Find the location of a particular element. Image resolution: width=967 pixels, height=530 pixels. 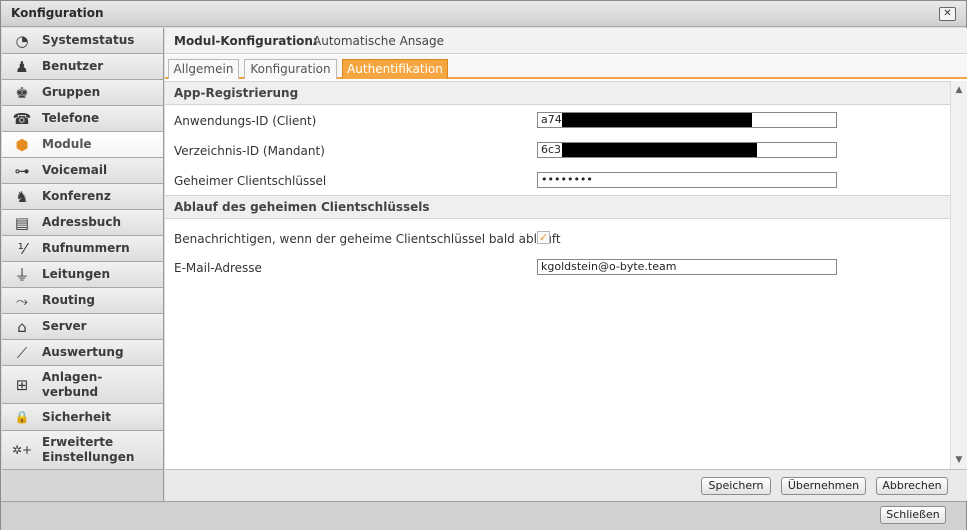

sidebar-item-benutzer: ♟ Benutzer is located at coordinates (82, 67).